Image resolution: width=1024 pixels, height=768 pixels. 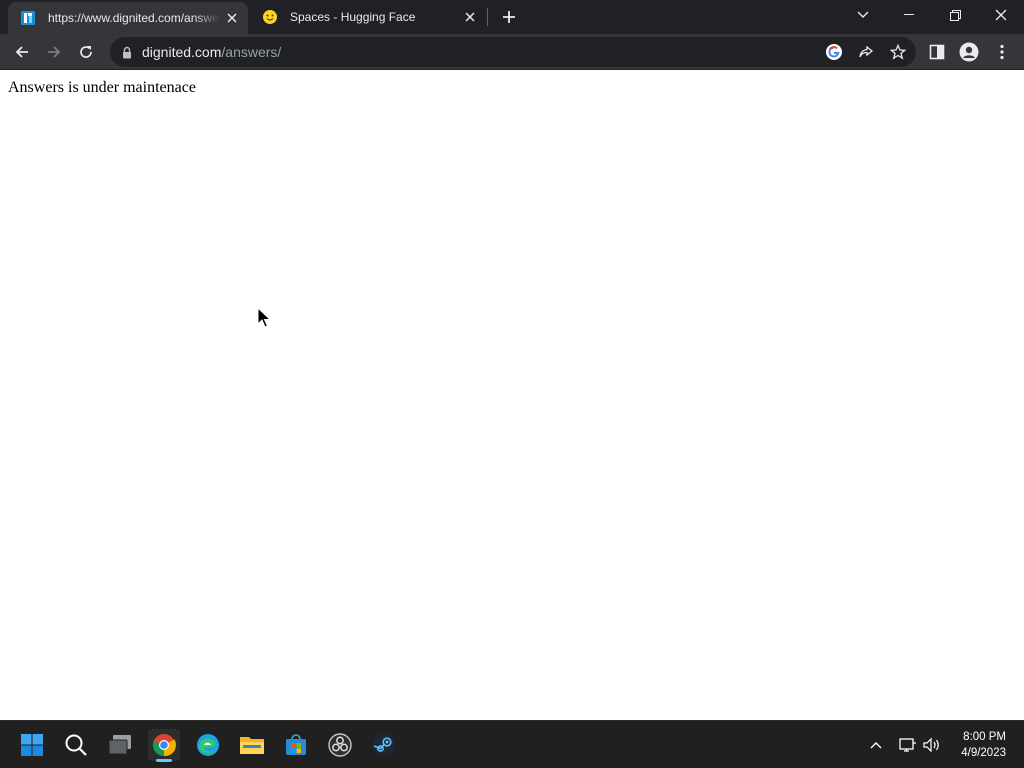 I want to click on profile-button, so click(x=969, y=52).